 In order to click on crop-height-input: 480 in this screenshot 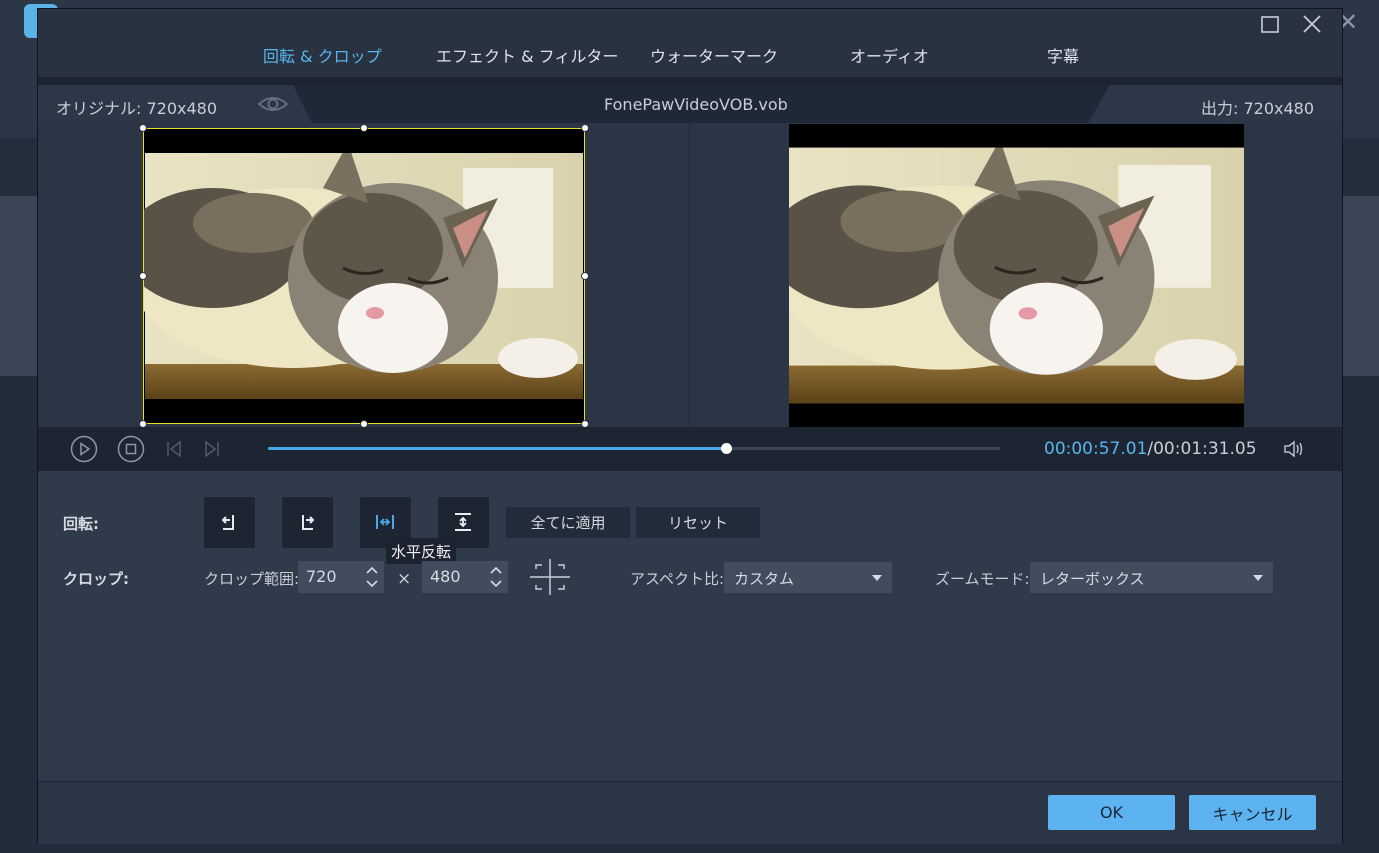, I will do `click(465, 577)`.